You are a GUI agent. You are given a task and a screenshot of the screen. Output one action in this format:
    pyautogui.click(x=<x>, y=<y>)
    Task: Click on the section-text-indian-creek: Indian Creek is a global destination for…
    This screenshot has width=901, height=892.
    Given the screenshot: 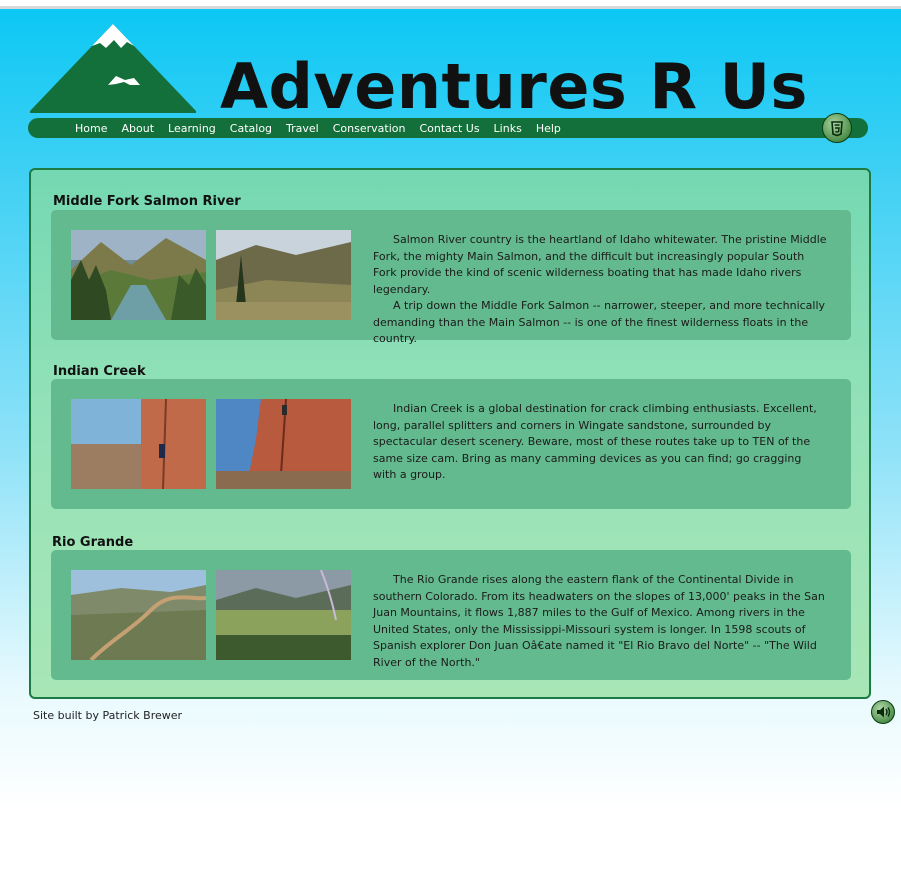 What is the action you would take?
    pyautogui.click(x=600, y=442)
    